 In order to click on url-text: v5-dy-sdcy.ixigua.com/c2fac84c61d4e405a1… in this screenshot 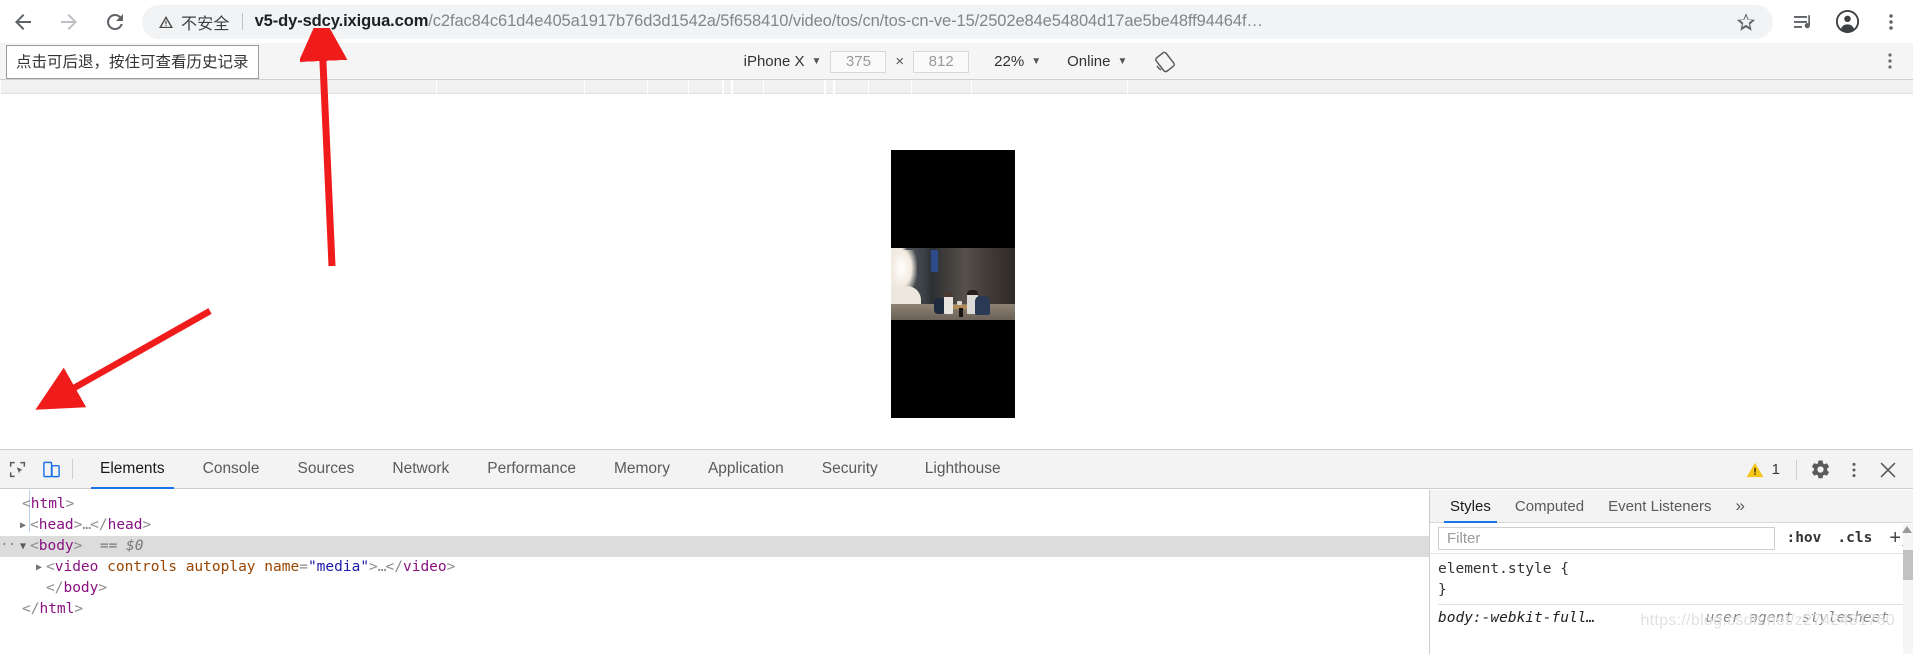, I will do `click(991, 21)`.